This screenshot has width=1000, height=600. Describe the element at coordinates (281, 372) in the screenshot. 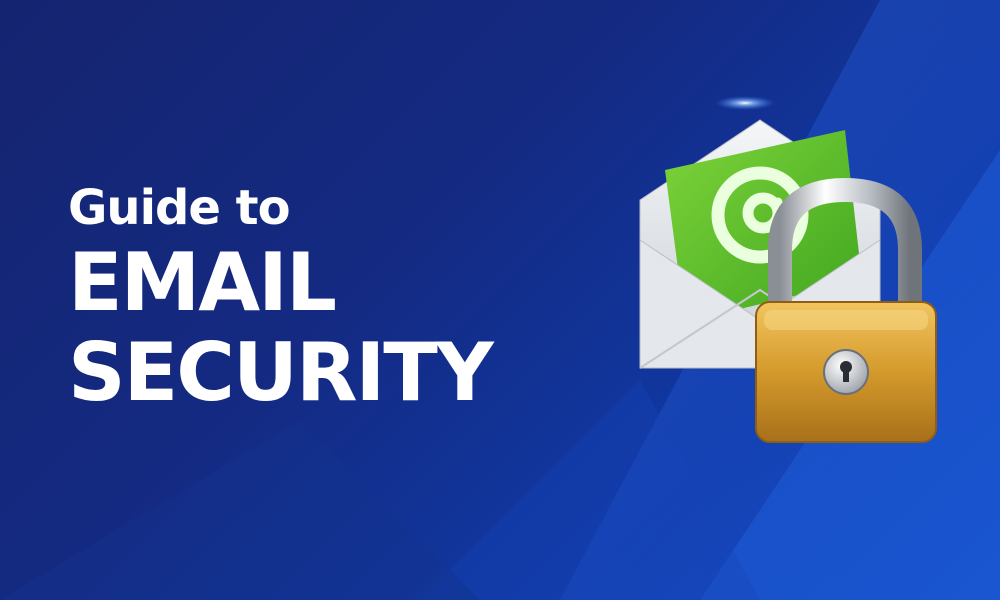

I see `title-line-security: SECURITY` at that location.